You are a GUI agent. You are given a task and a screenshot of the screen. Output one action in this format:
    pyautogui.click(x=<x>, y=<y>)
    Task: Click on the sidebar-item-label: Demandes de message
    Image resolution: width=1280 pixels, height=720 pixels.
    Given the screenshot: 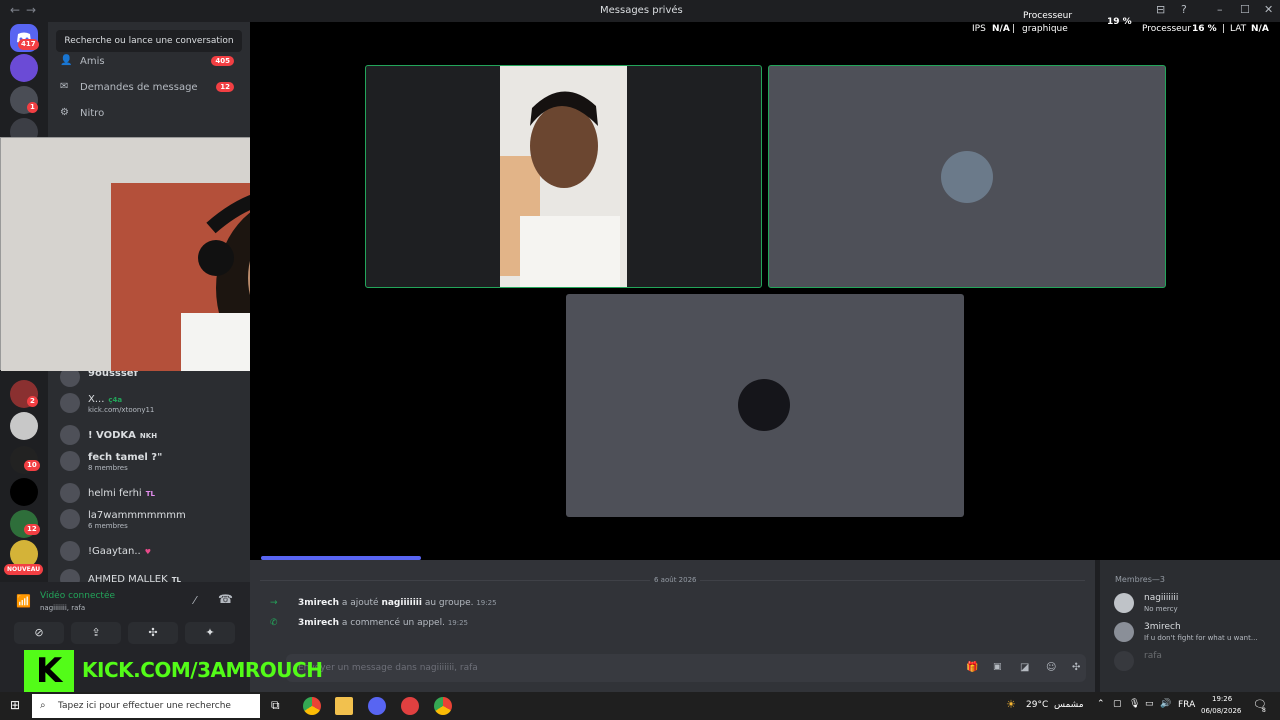 What is the action you would take?
    pyautogui.click(x=139, y=87)
    